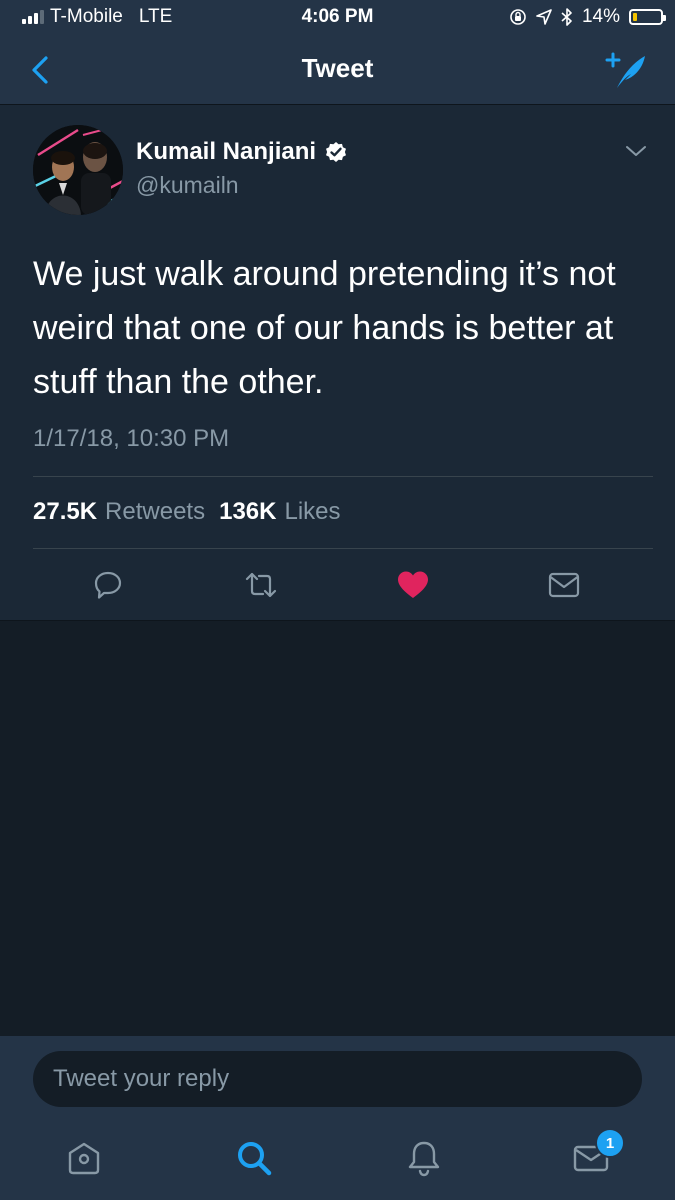 The width and height of the screenshot is (675, 1200). Describe the element at coordinates (312, 511) in the screenshot. I see `likes-label: Likes` at that location.